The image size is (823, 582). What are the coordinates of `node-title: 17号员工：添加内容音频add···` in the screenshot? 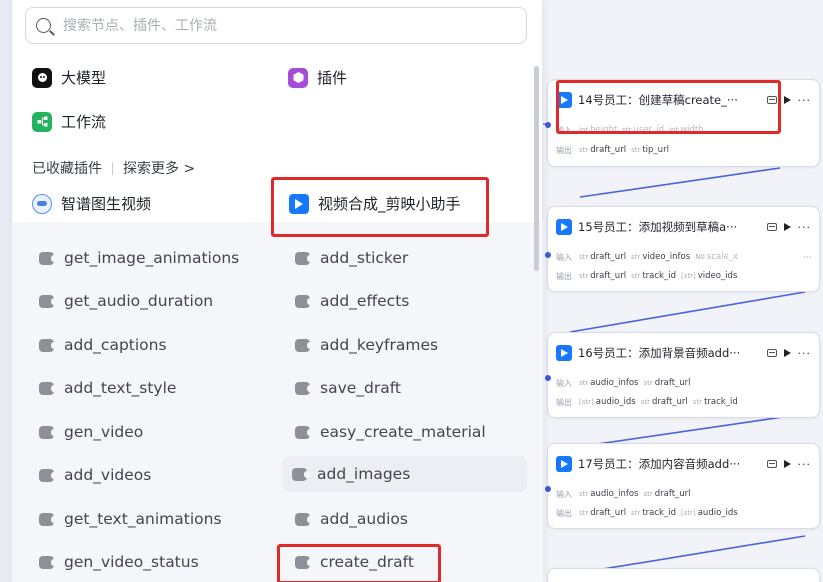 It's located at (659, 464).